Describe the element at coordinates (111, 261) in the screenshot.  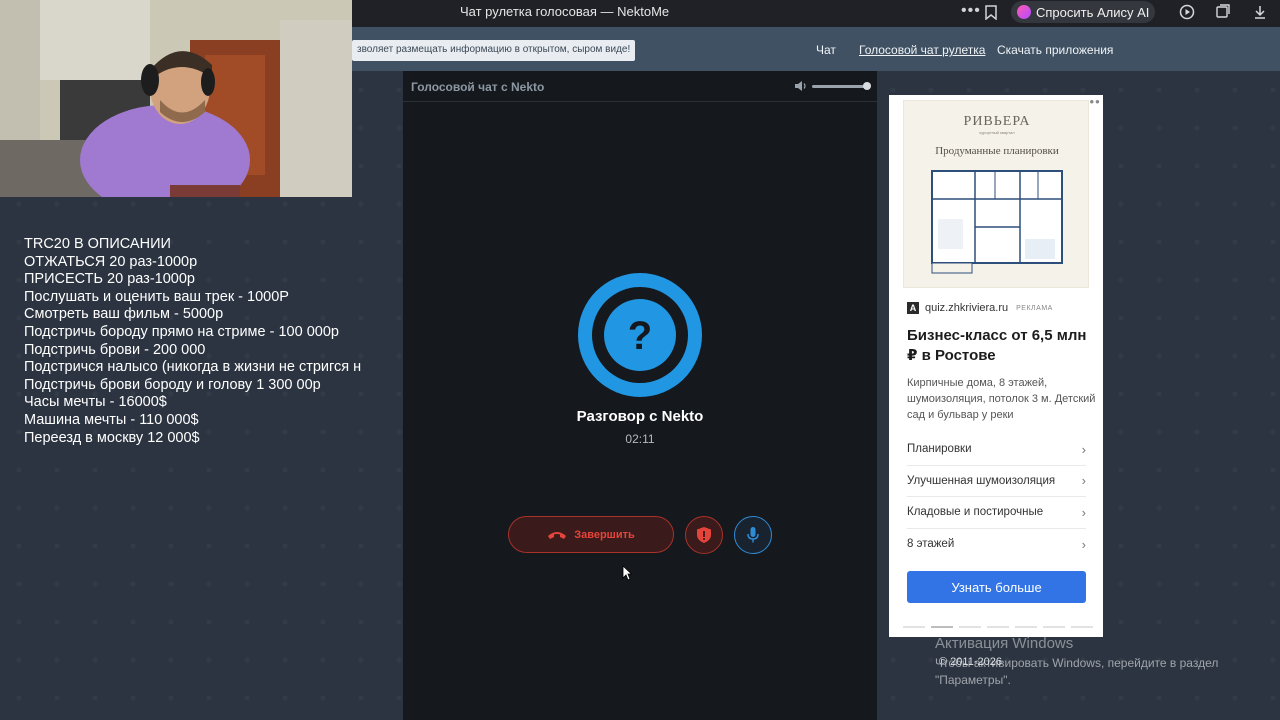
I see `overlay-line: ОТЖАТЬСЯ 20 раз-1000р` at that location.